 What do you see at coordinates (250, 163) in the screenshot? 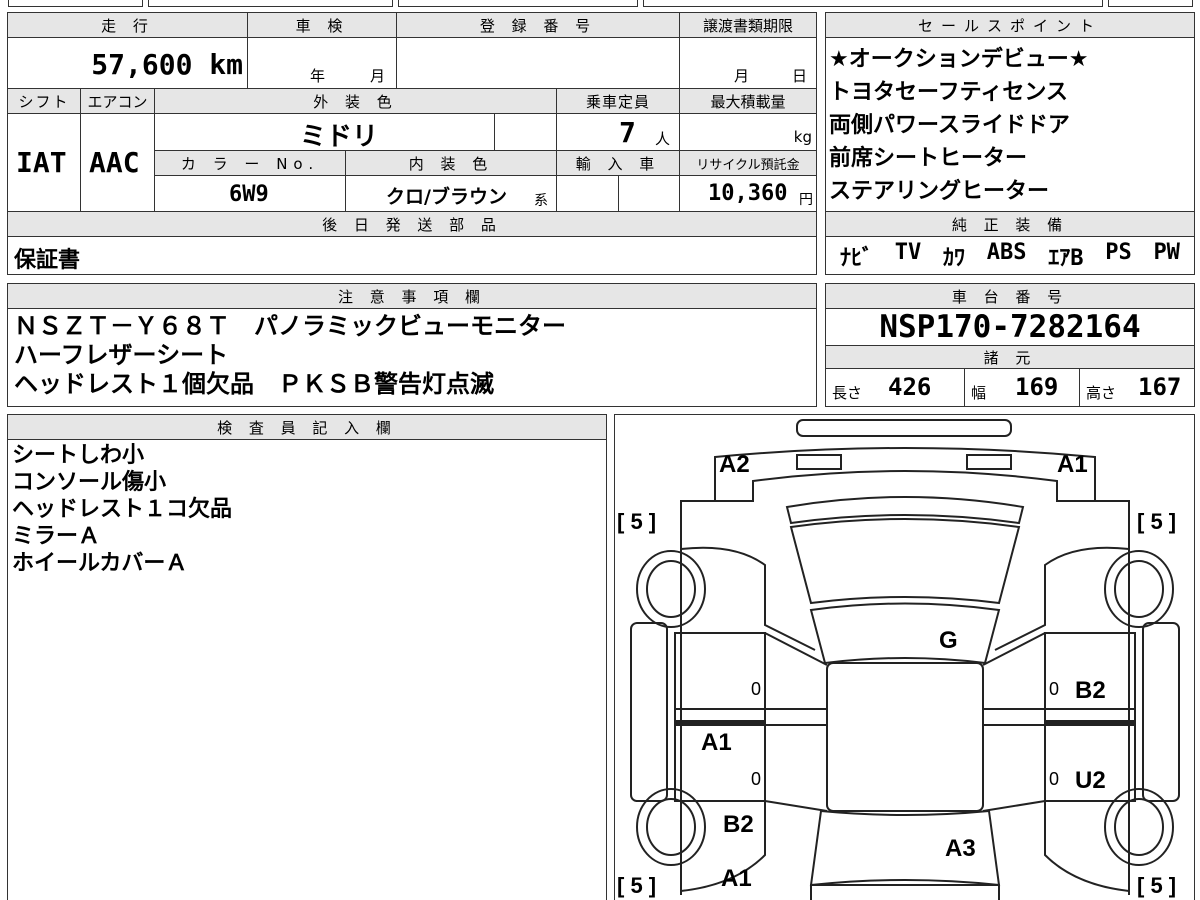
I see `color-no-header: カ ラ ー No.` at bounding box center [250, 163].